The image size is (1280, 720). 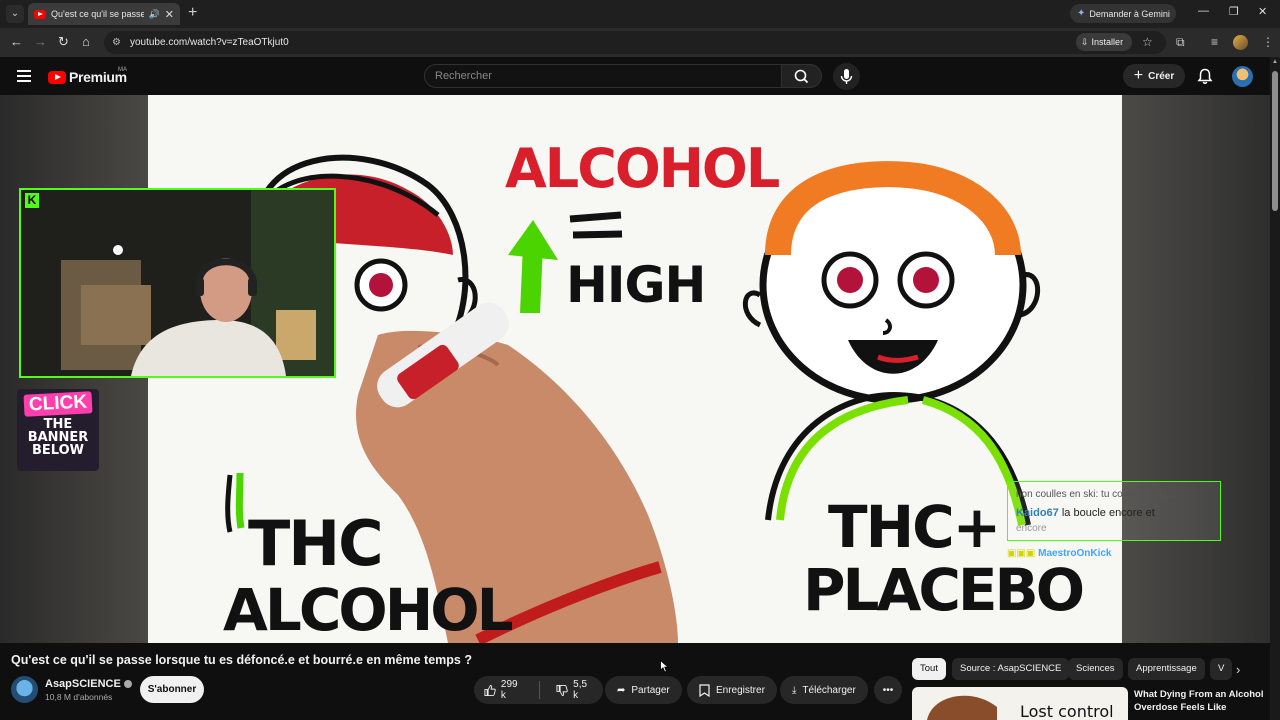 I want to click on home-icon: ⌂, so click(x=86, y=41).